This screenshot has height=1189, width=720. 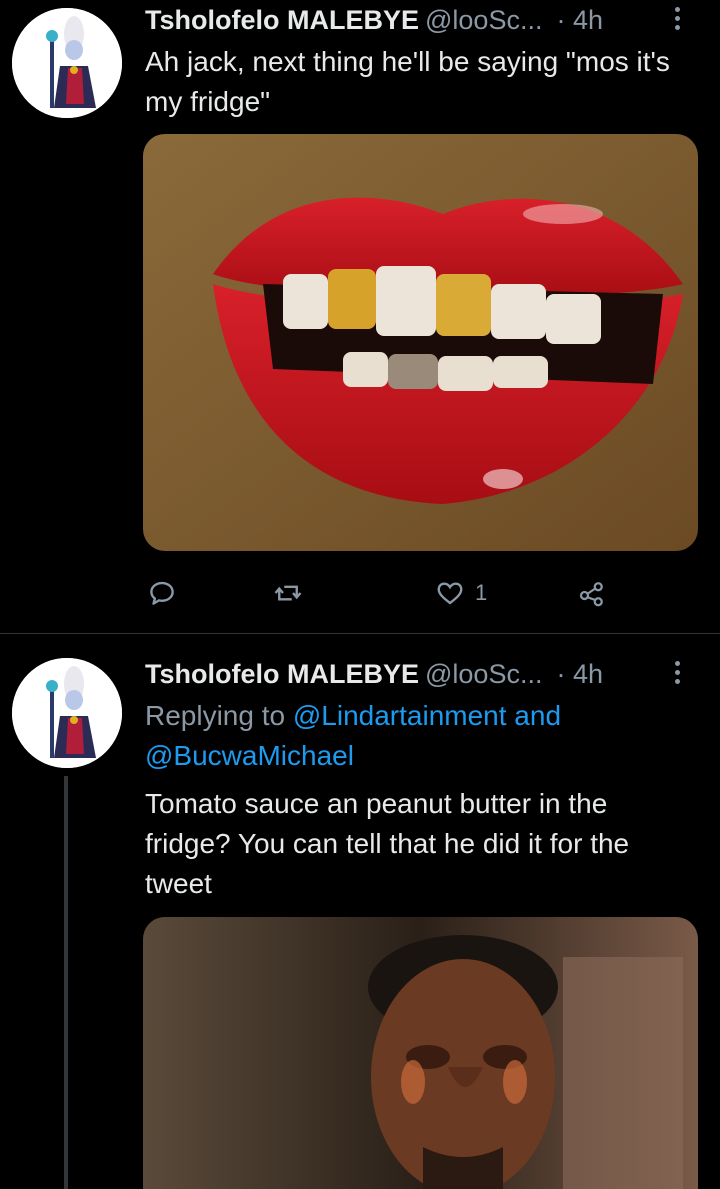 I want to click on mention-link: @Lindartainment, so click(x=400, y=715).